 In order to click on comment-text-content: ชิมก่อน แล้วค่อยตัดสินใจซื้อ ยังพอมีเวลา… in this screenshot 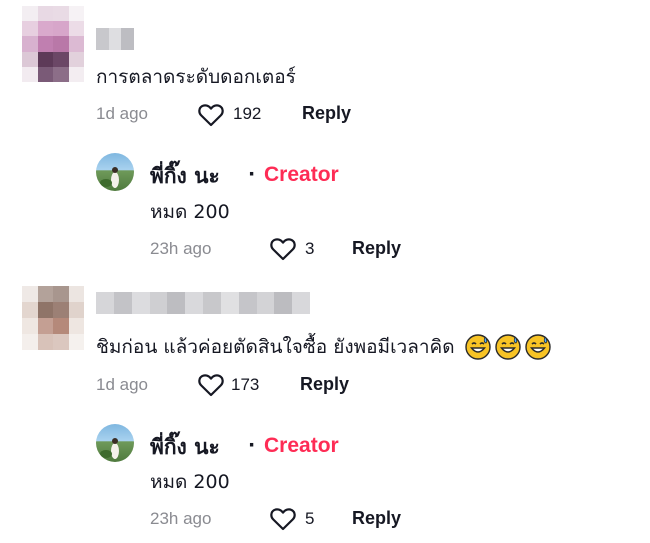, I will do `click(275, 347)`.